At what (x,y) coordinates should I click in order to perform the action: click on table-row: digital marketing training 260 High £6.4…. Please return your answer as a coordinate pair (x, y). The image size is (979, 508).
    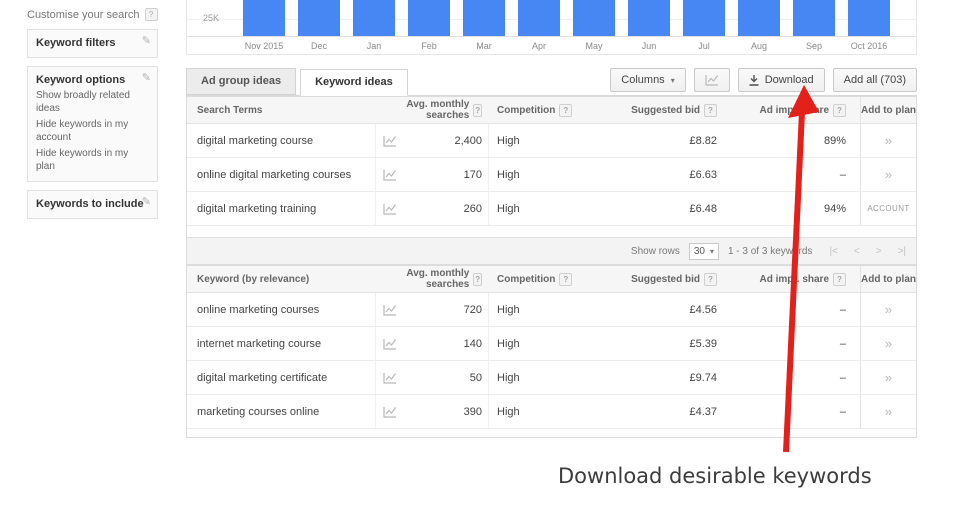
    Looking at the image, I should click on (551, 209).